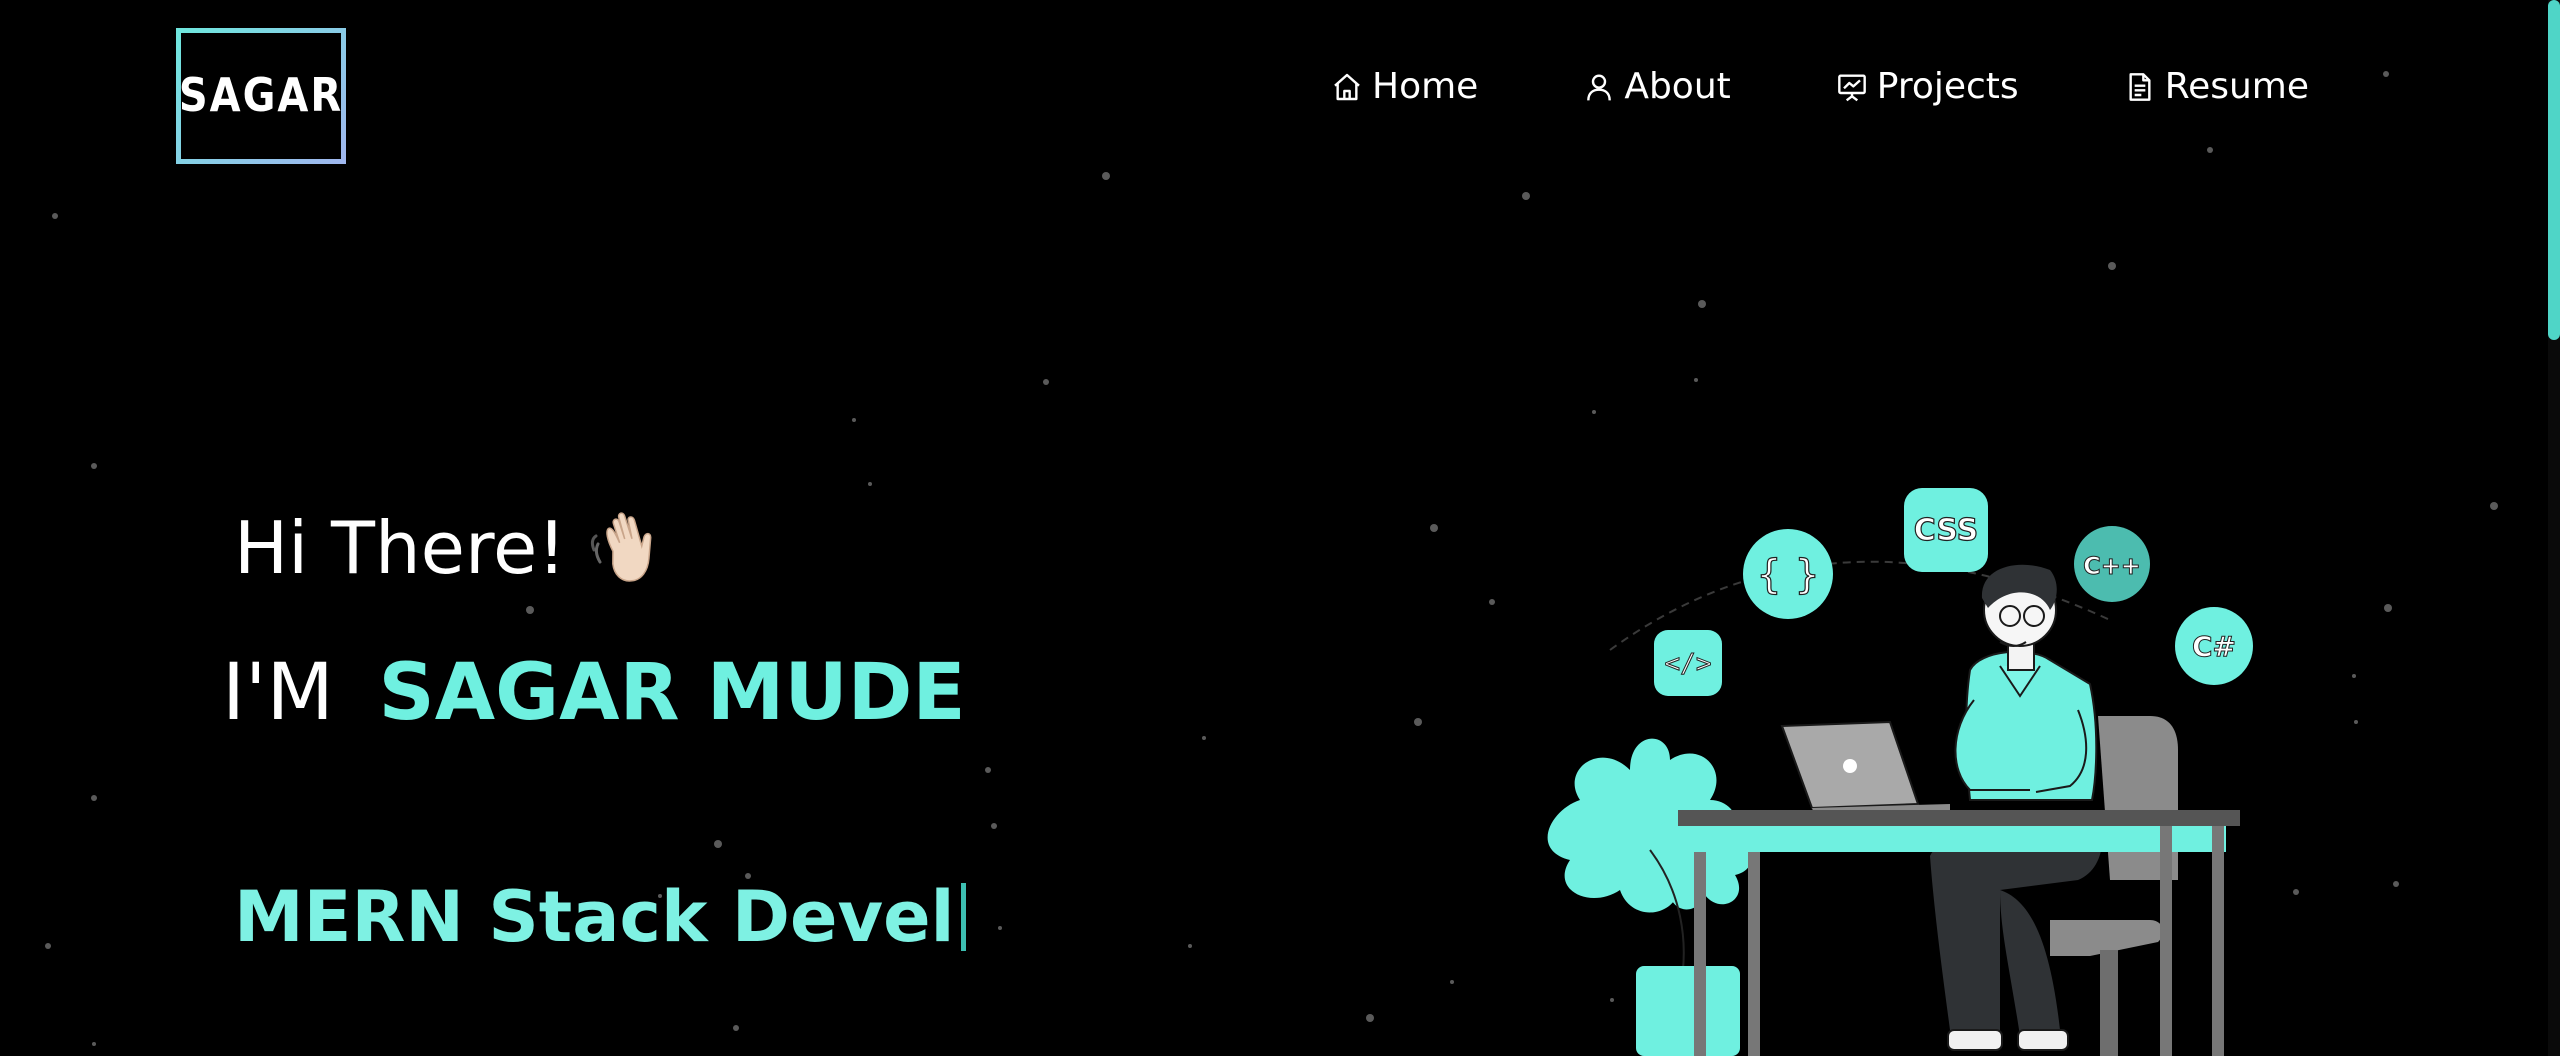 This screenshot has width=2560, height=1056. What do you see at coordinates (1947, 86) in the screenshot?
I see `nav-label-projects: Projects` at bounding box center [1947, 86].